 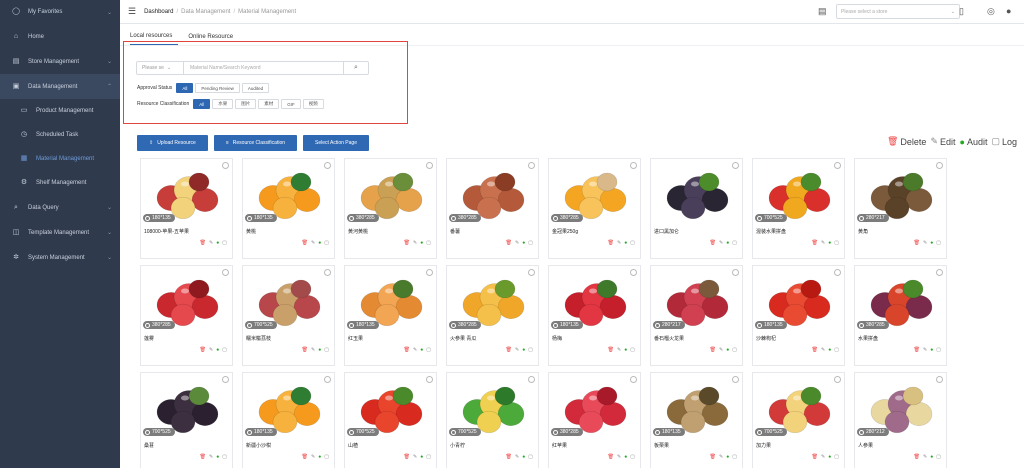 I want to click on sidebar-item-store: ▤ Store Management ⌄, so click(x=60, y=61).